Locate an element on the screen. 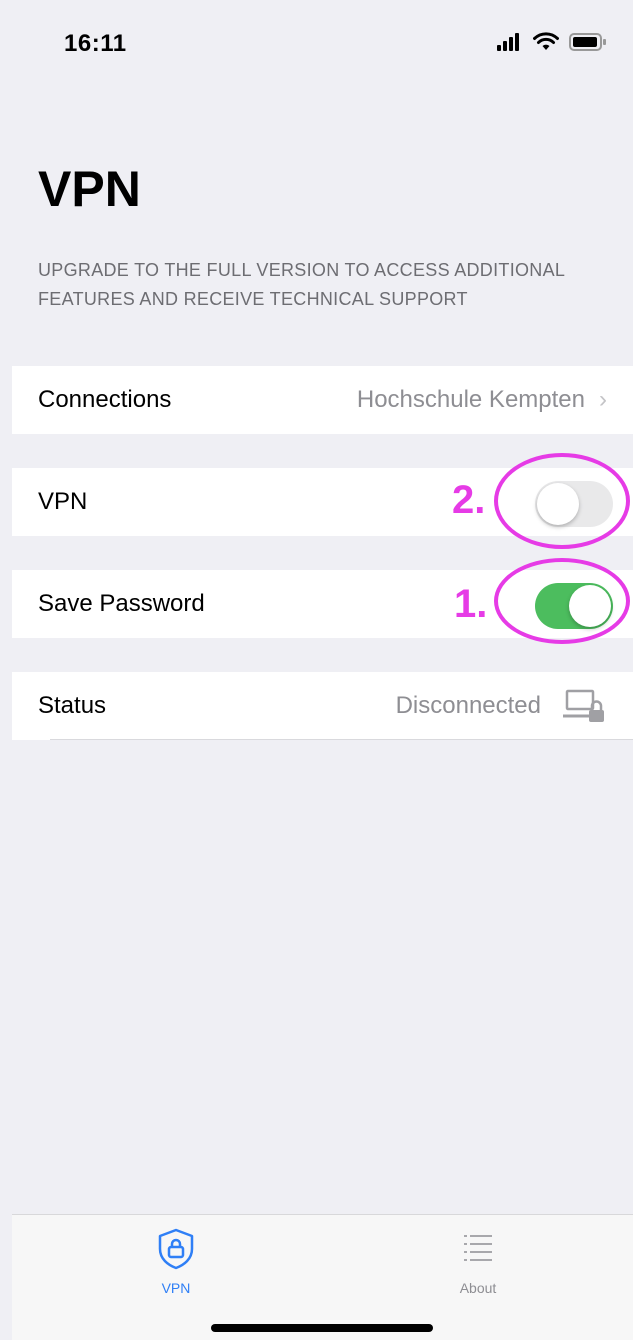 The image size is (633, 1340). connections-label: Connections is located at coordinates (105, 399).